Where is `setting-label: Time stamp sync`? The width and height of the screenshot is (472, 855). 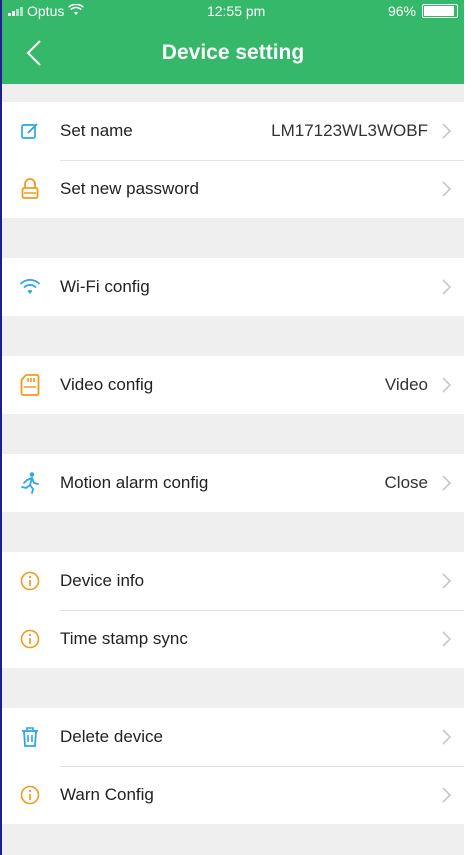 setting-label: Time stamp sync is located at coordinates (124, 638).